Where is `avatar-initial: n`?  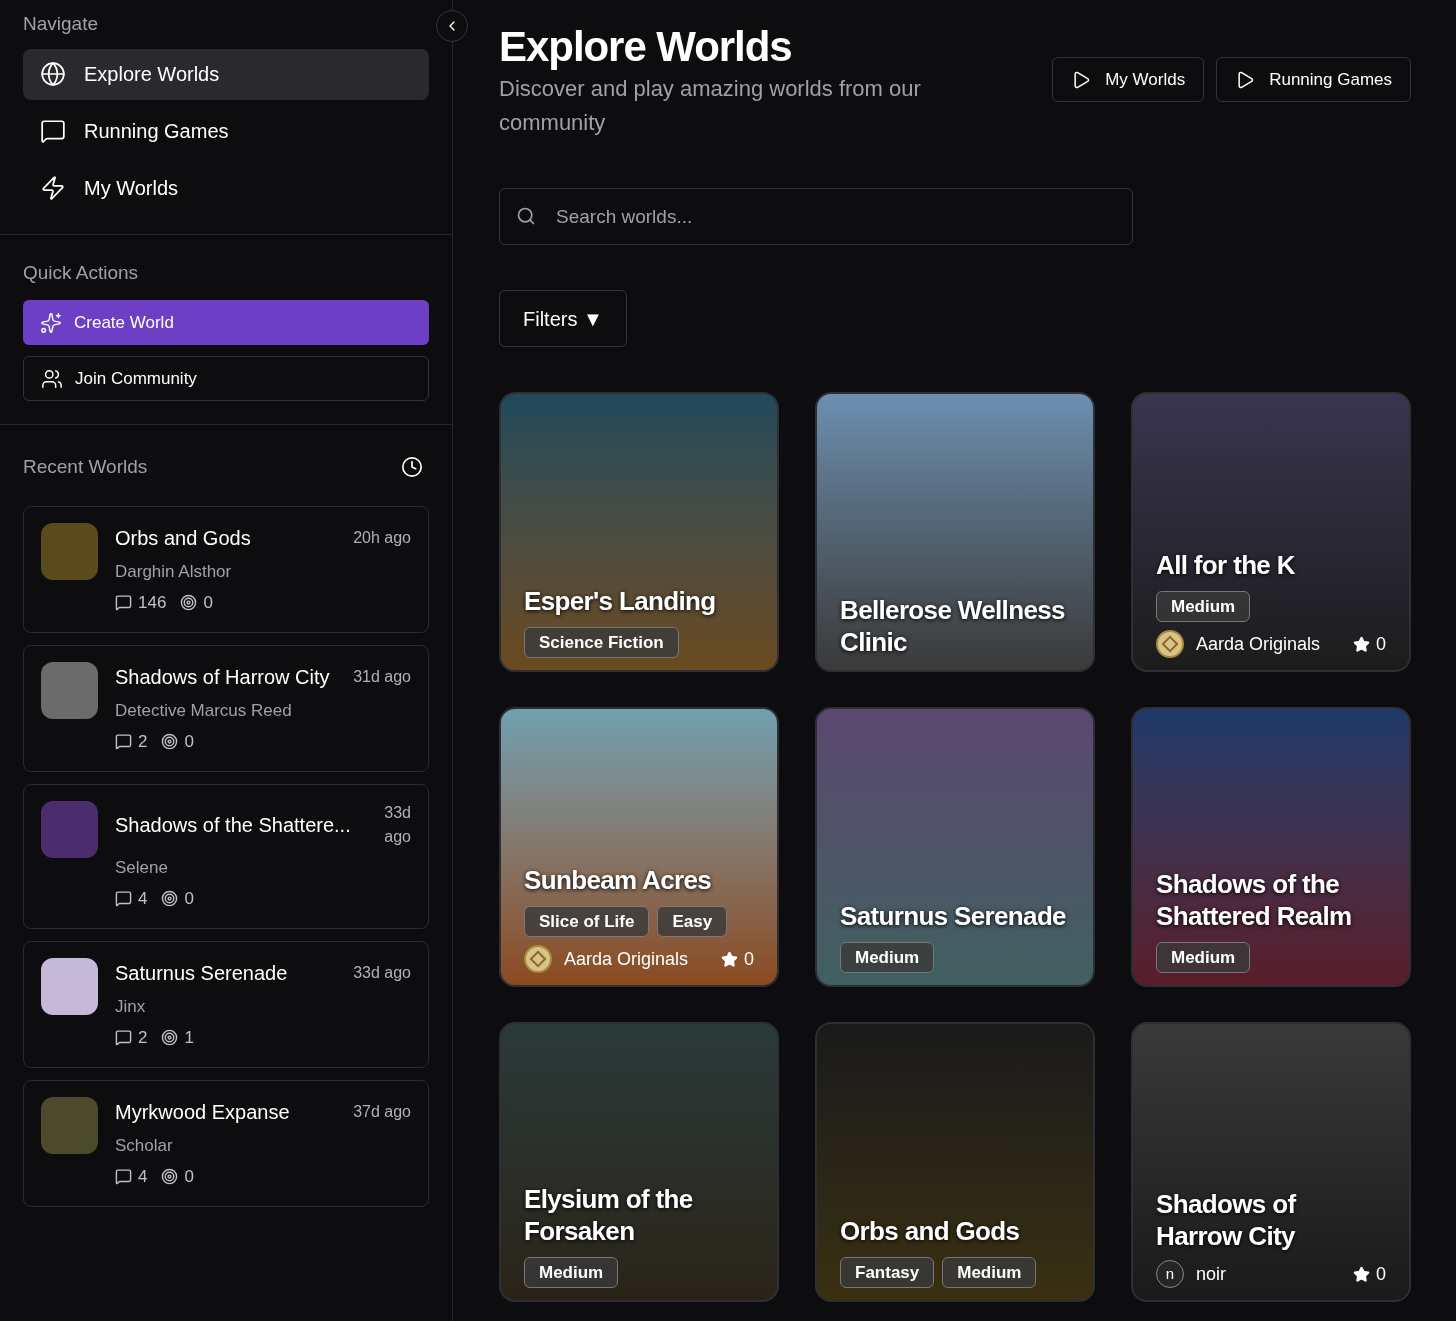
avatar-initial: n is located at coordinates (1170, 1274).